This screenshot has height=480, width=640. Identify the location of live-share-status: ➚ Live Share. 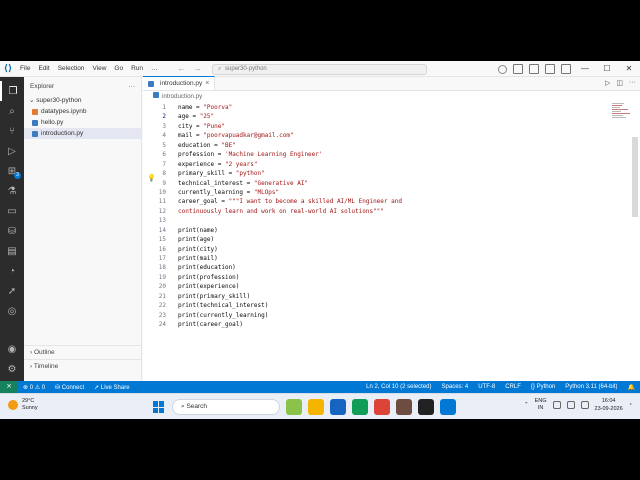
(111, 387).